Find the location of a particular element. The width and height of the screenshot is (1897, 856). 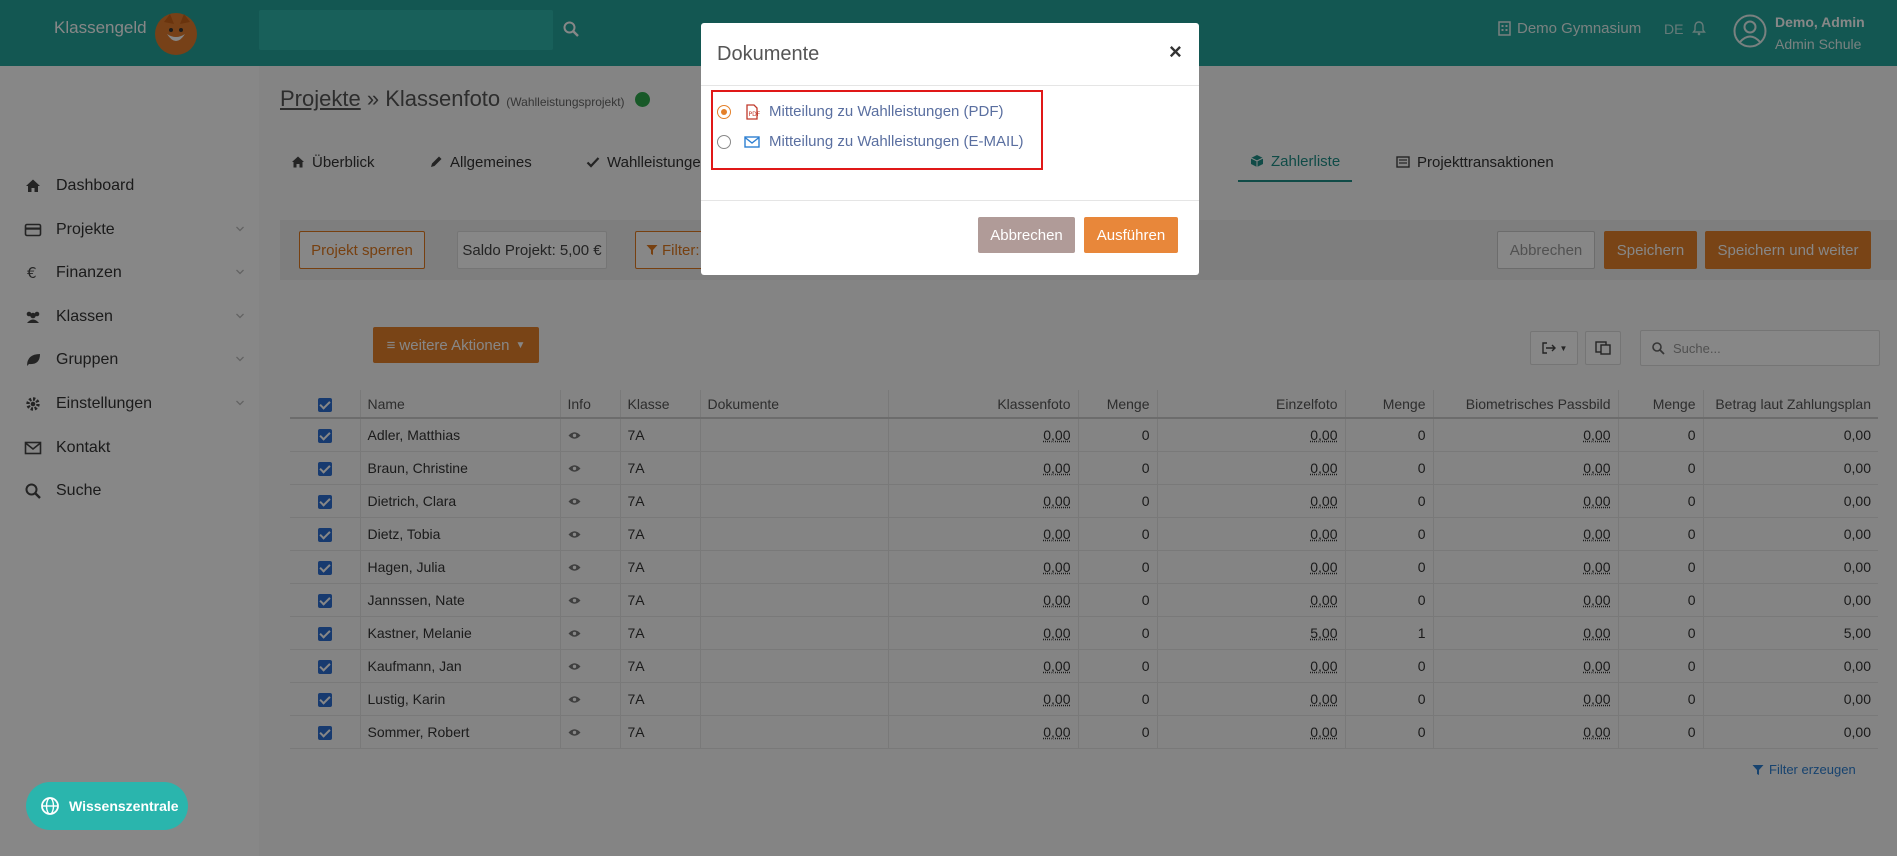

knowledge-center-button: Wissenszentrale is located at coordinates (107, 806).